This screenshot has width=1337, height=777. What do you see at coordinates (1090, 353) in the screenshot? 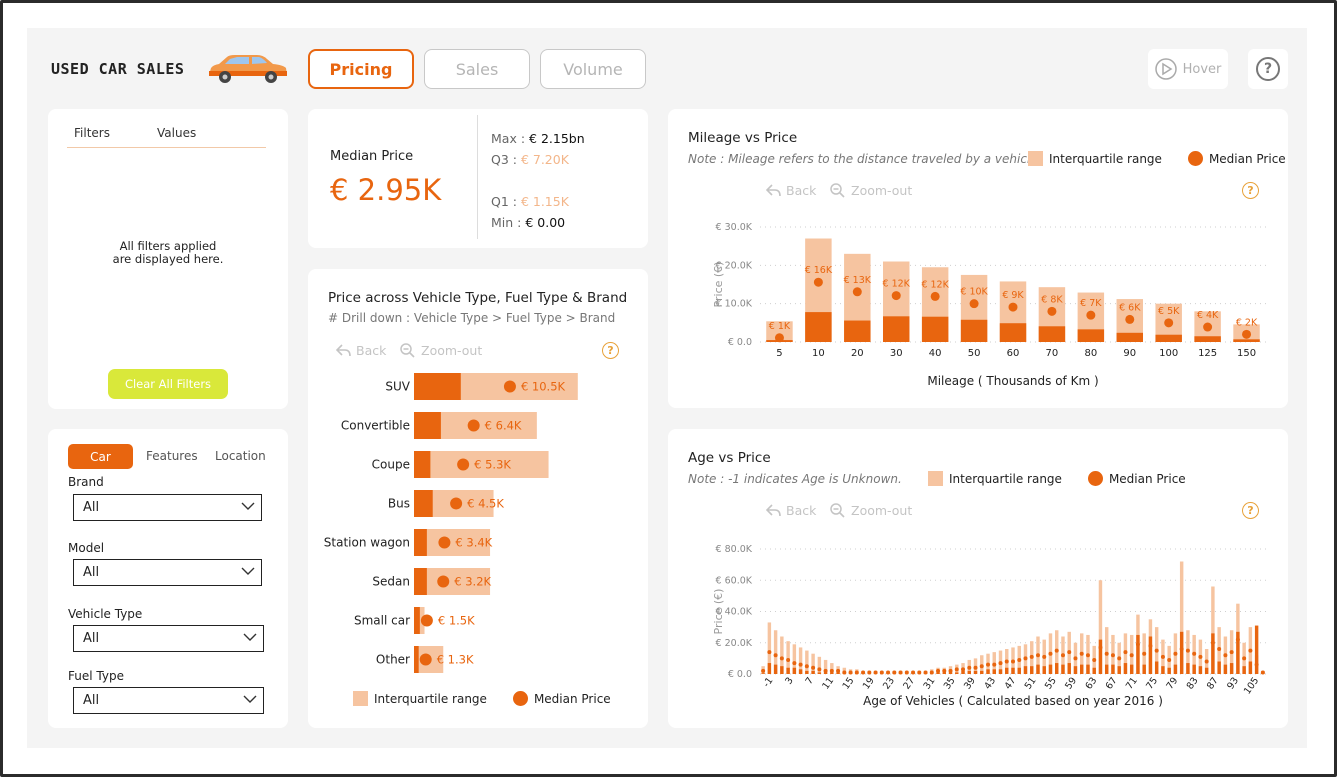
I see `x-tick-label: 80` at bounding box center [1090, 353].